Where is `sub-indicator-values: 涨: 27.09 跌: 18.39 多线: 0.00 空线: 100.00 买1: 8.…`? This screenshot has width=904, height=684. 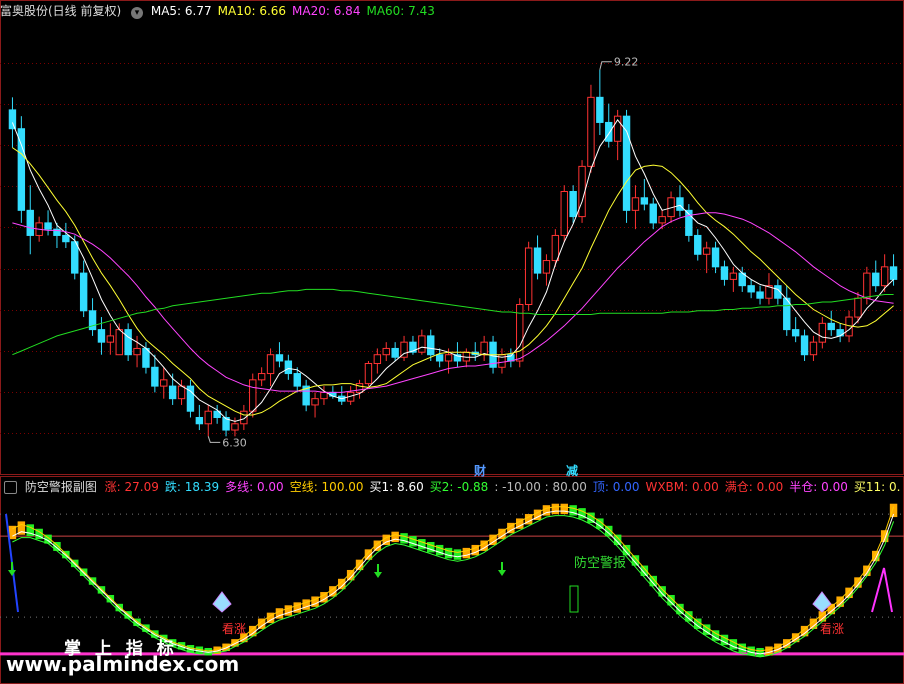
sub-indicator-values: 涨: 27.09 跌: 18.39 多线: 0.00 空线: 100.00 买1: 8.… is located at coordinates (504, 487).